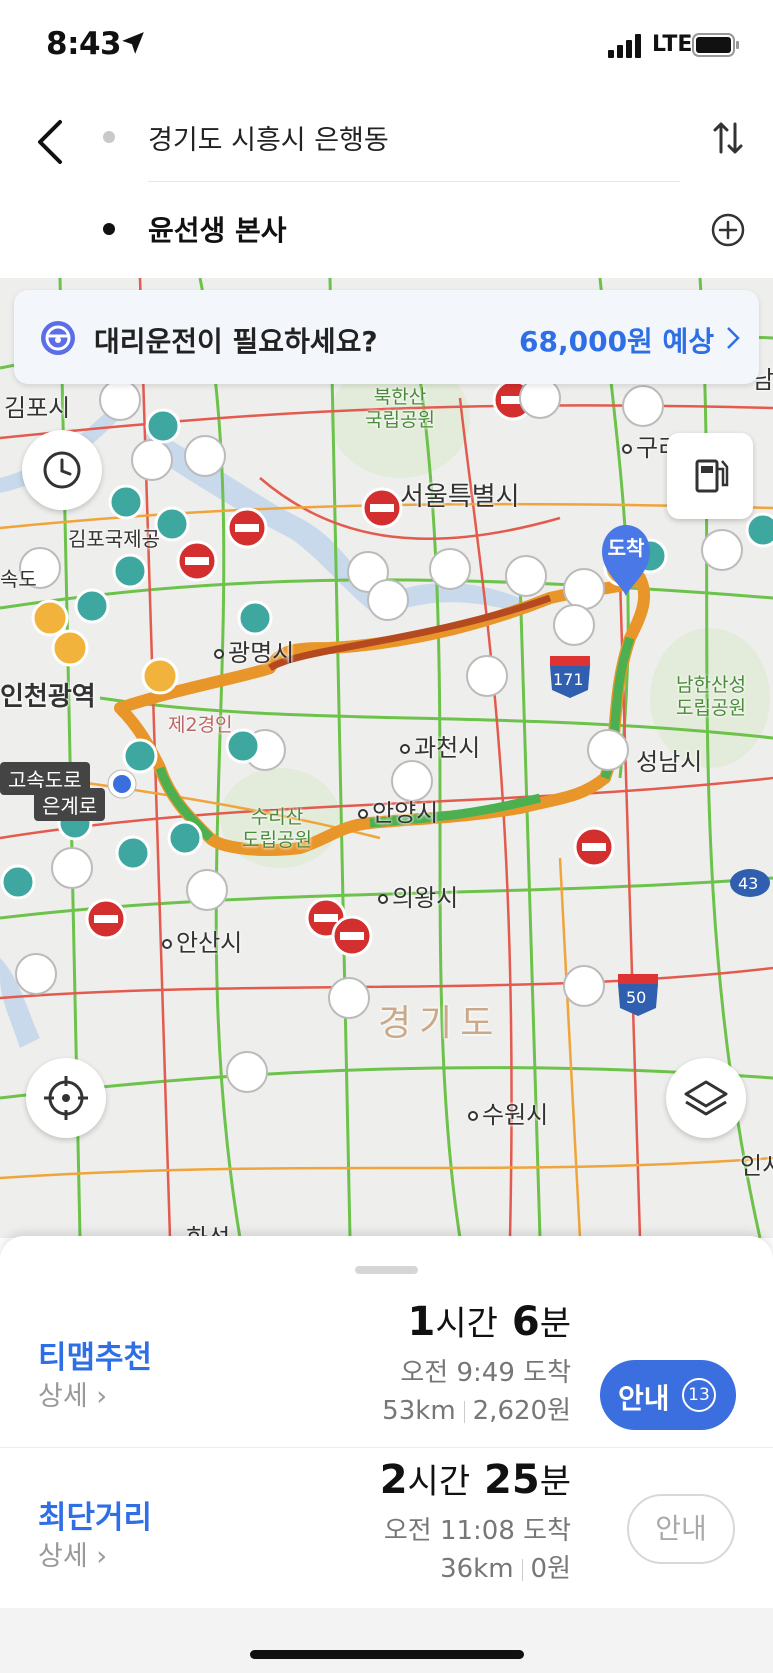 The width and height of the screenshot is (773, 1673). I want to click on status-bar: 8:43 LTE, so click(386, 46).